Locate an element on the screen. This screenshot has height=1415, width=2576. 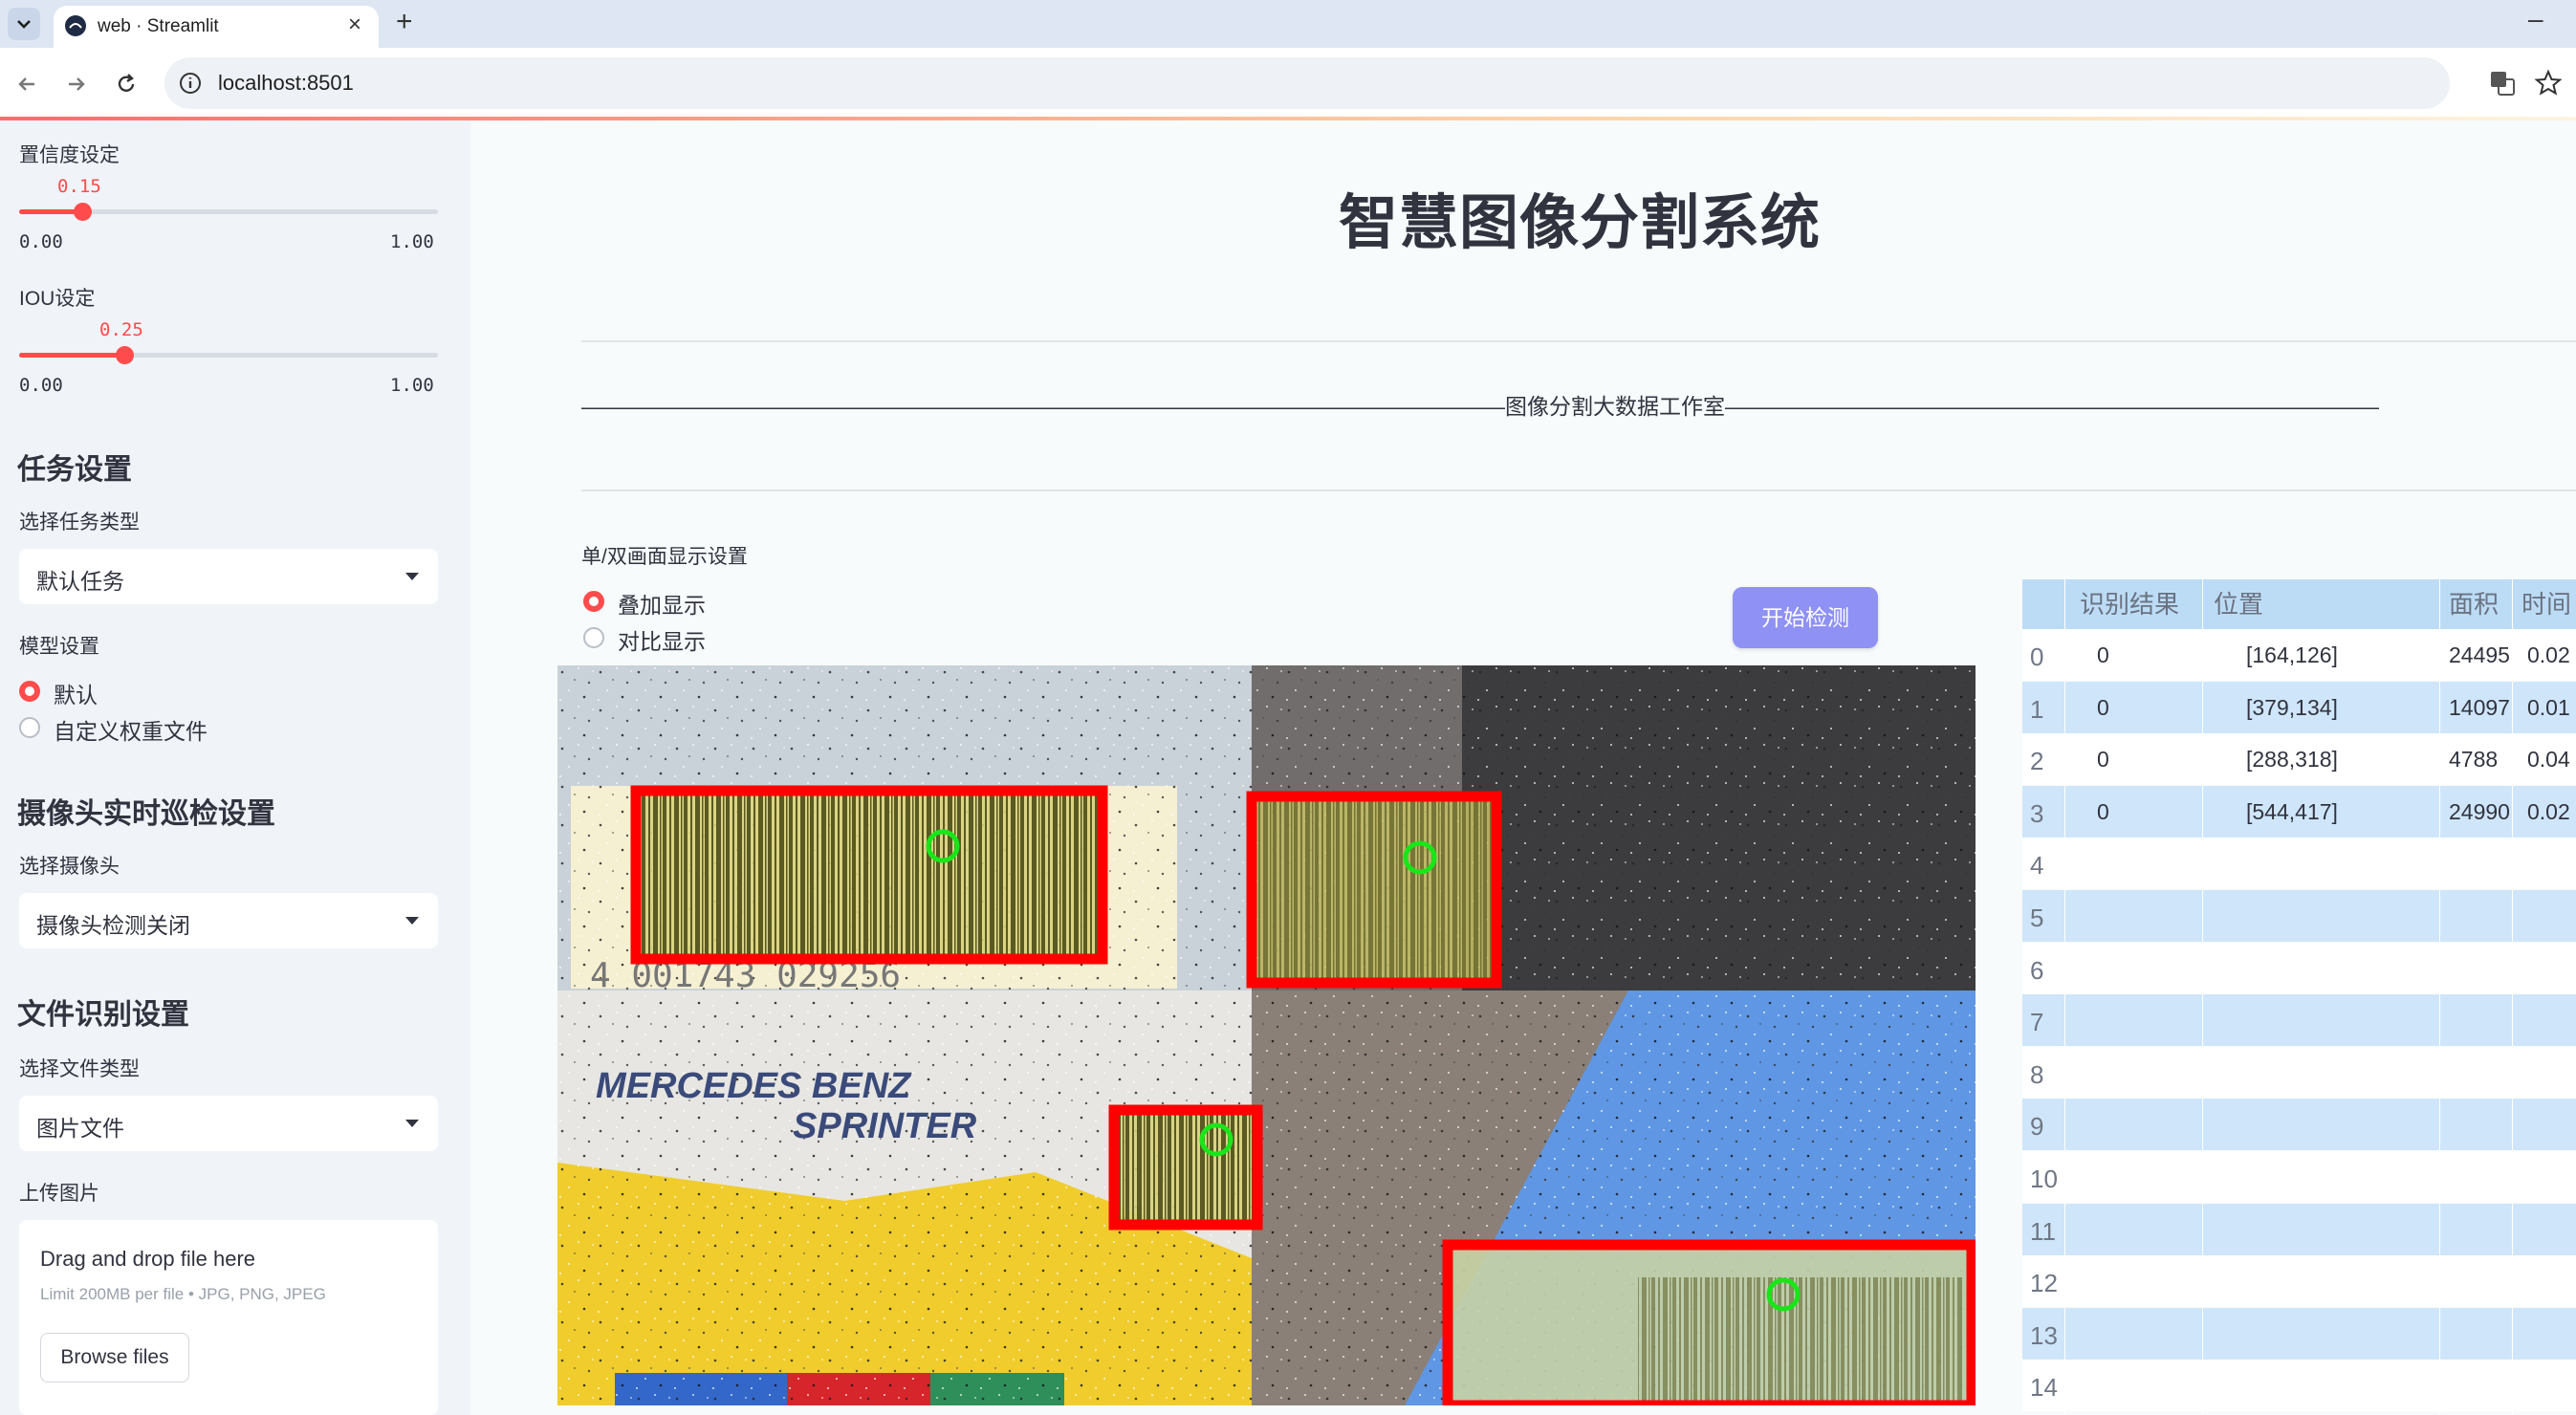
iou-slider-thumb is located at coordinates (125, 355).